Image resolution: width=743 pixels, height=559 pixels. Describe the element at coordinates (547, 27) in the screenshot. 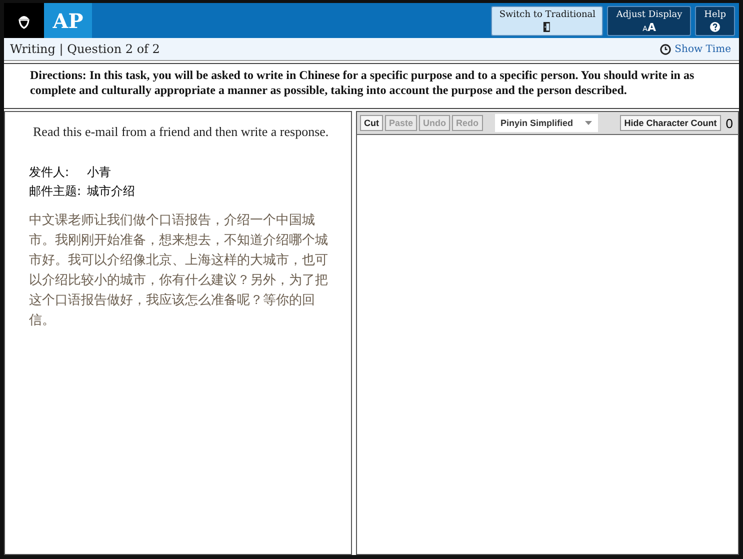

I see `door-icon` at that location.